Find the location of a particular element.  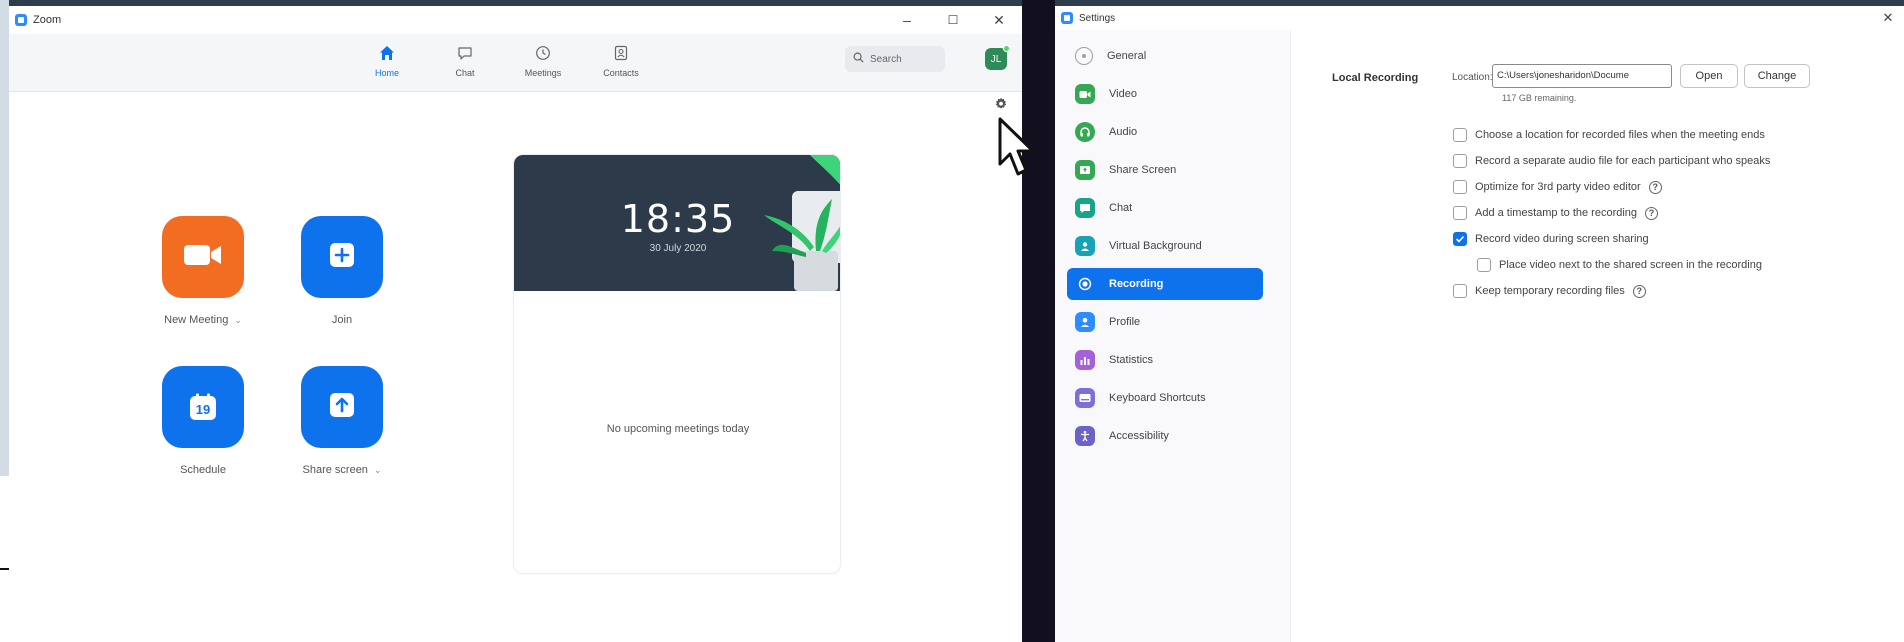

option-record-screen-sharing: Record video during screen sharing is located at coordinates (1551, 239).